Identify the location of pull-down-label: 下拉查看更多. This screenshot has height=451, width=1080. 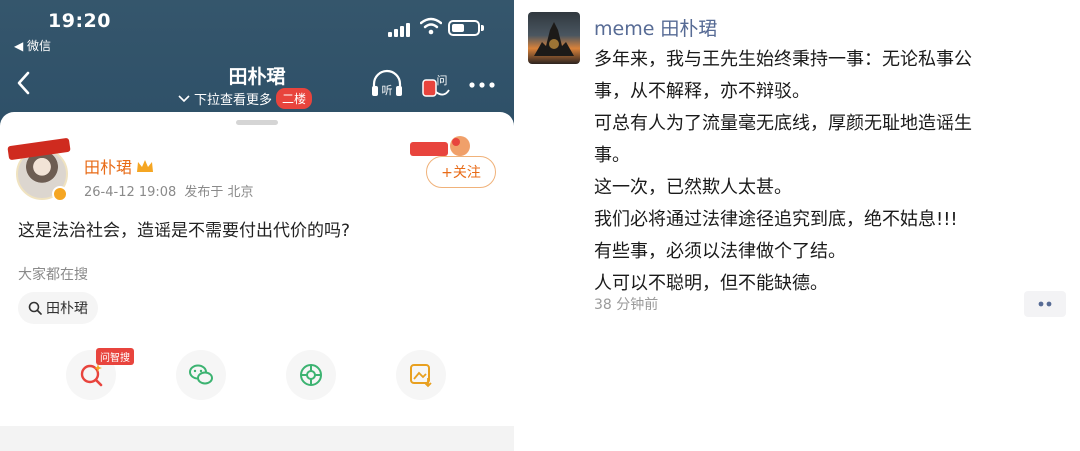
(233, 100).